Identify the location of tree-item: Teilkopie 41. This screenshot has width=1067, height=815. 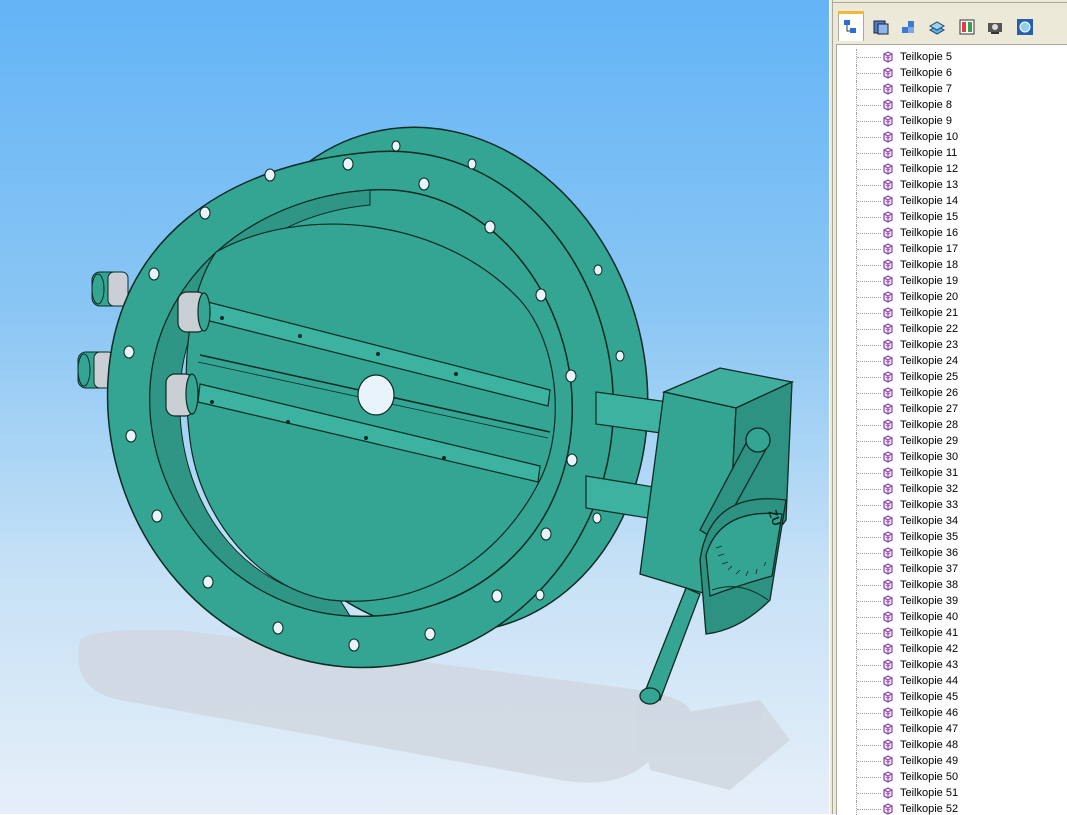
(952, 633).